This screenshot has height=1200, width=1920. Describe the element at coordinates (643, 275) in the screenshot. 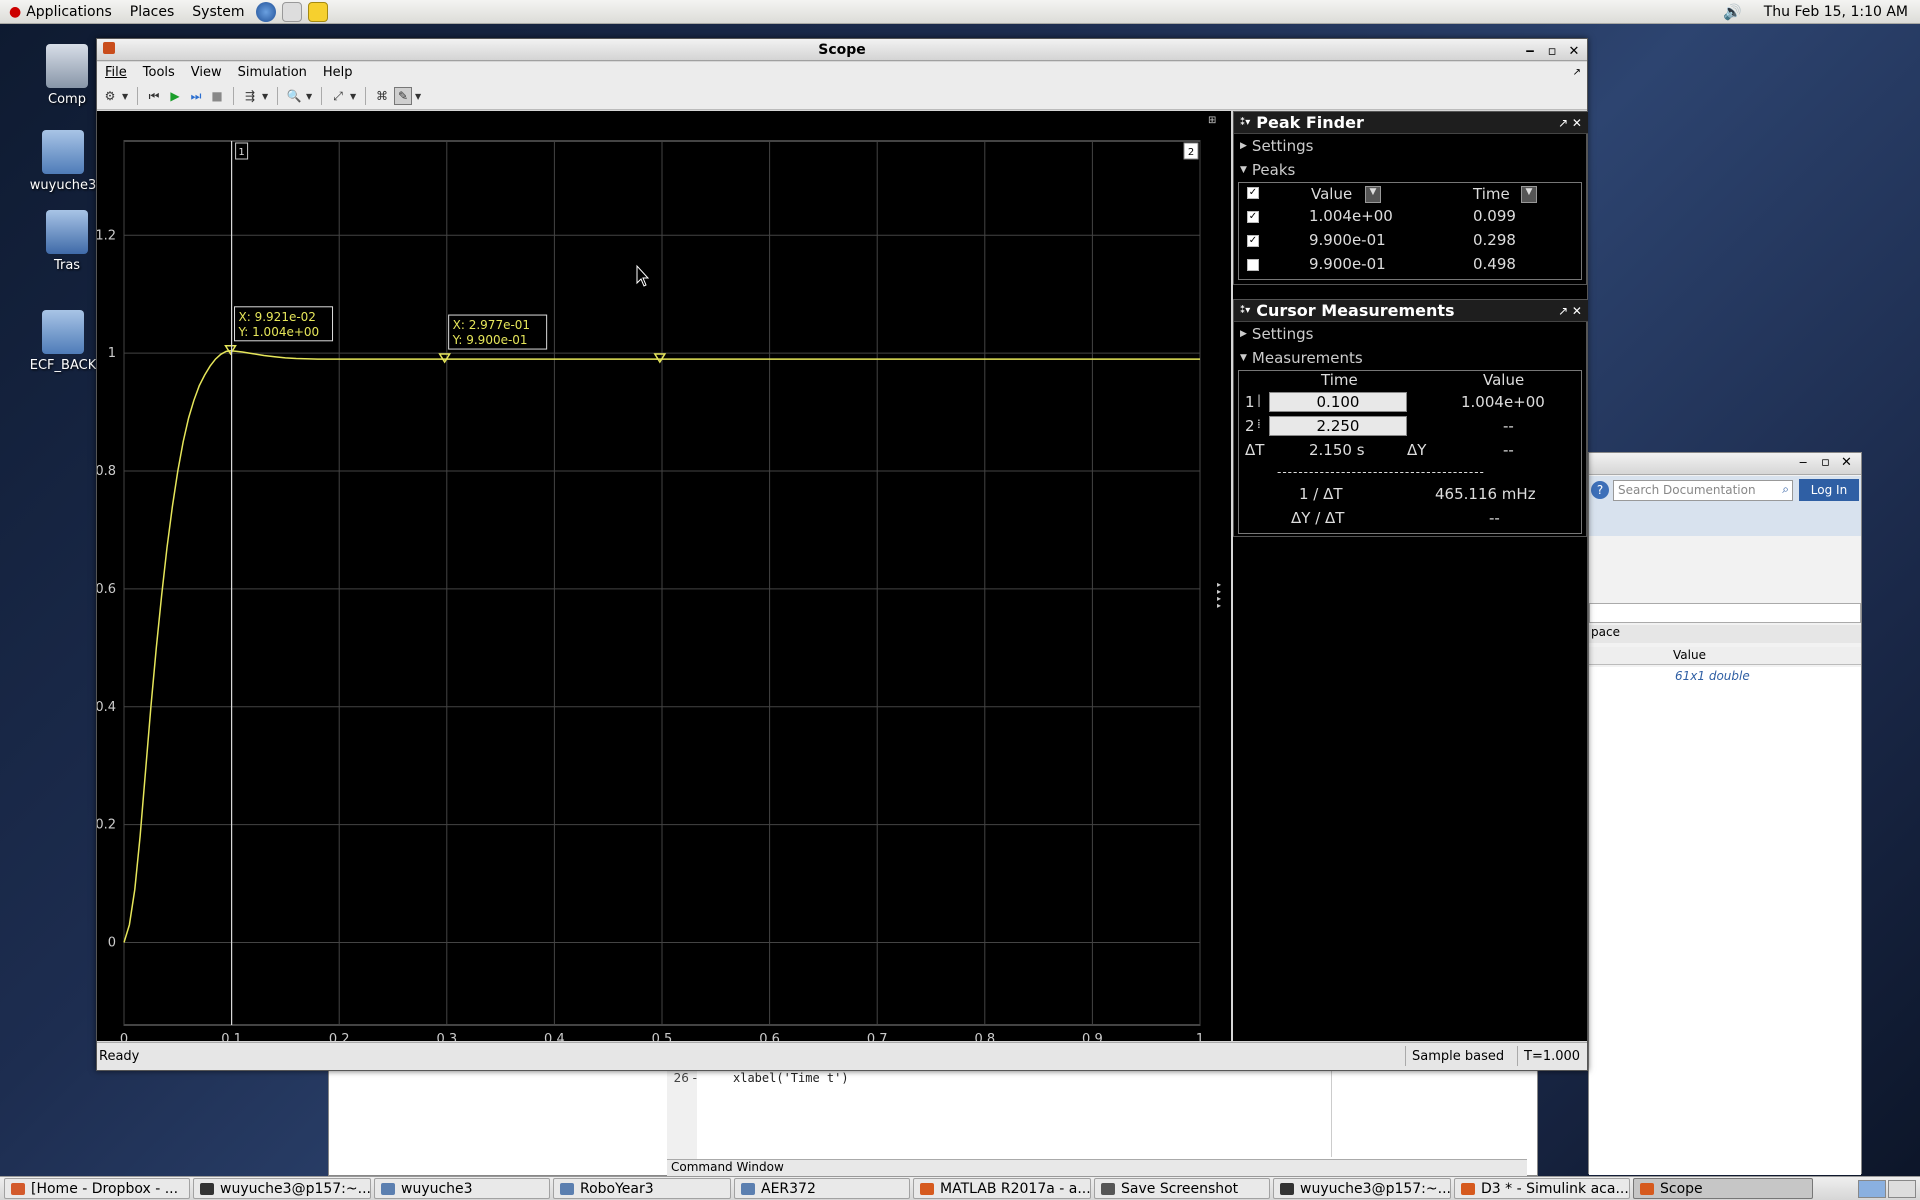

I see `mouse-pointer-icon` at that location.